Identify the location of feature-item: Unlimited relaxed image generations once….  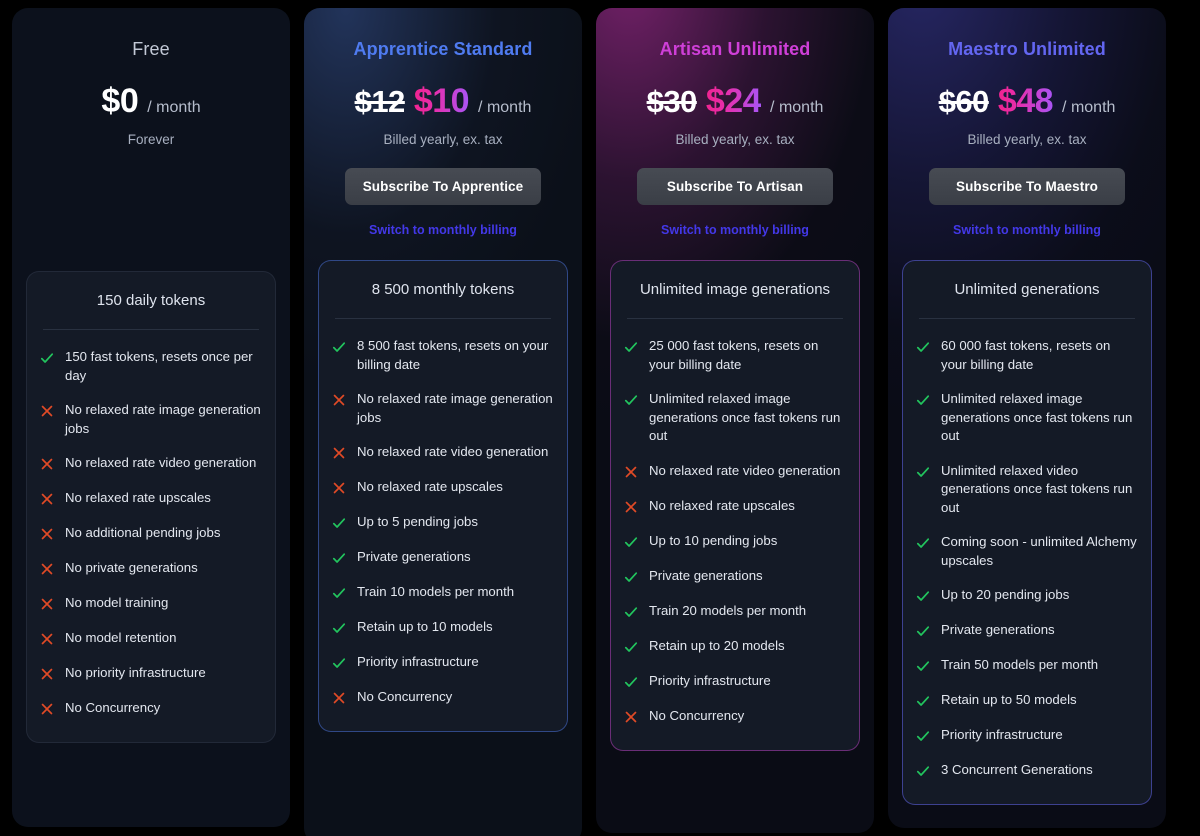
(1026, 418).